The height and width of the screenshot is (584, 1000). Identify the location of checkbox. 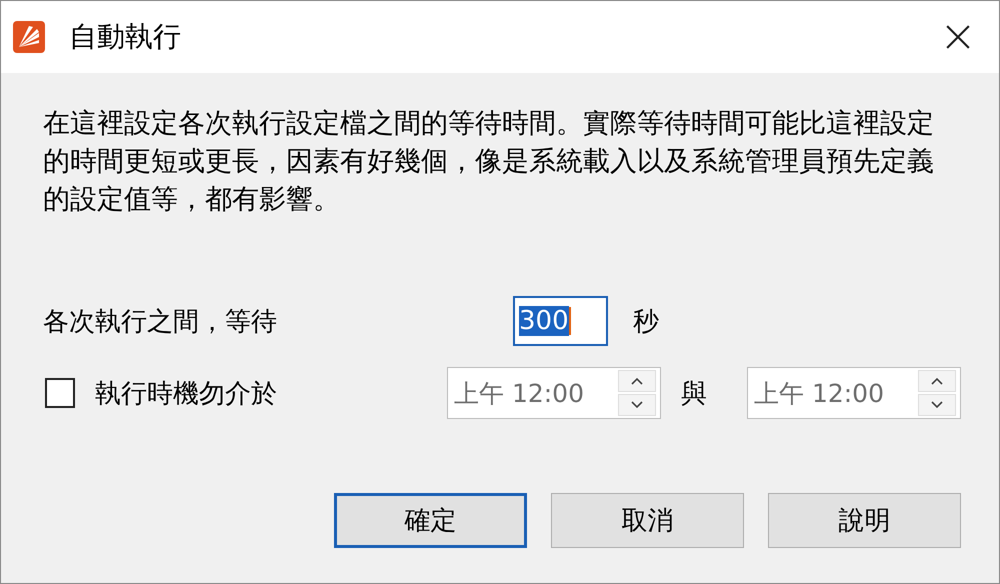
(60, 393).